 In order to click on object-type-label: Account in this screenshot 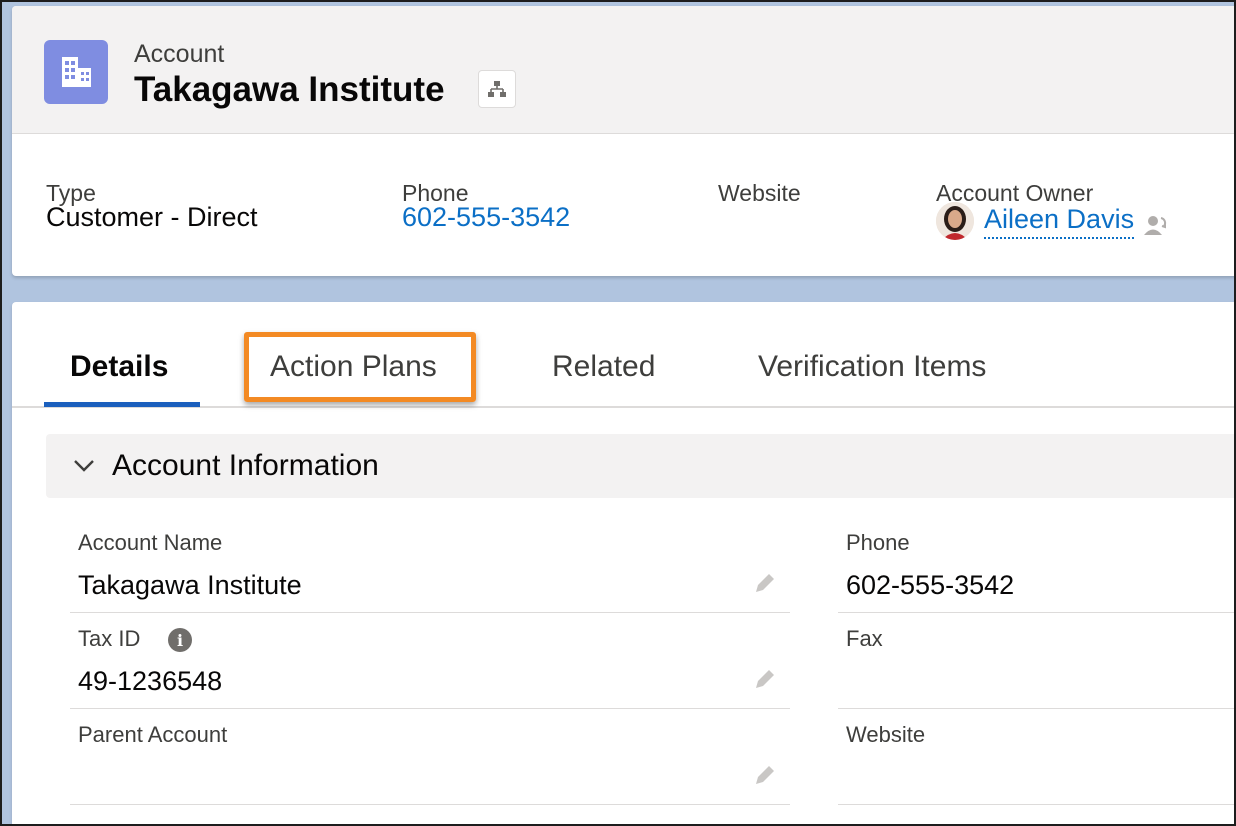, I will do `click(179, 54)`.